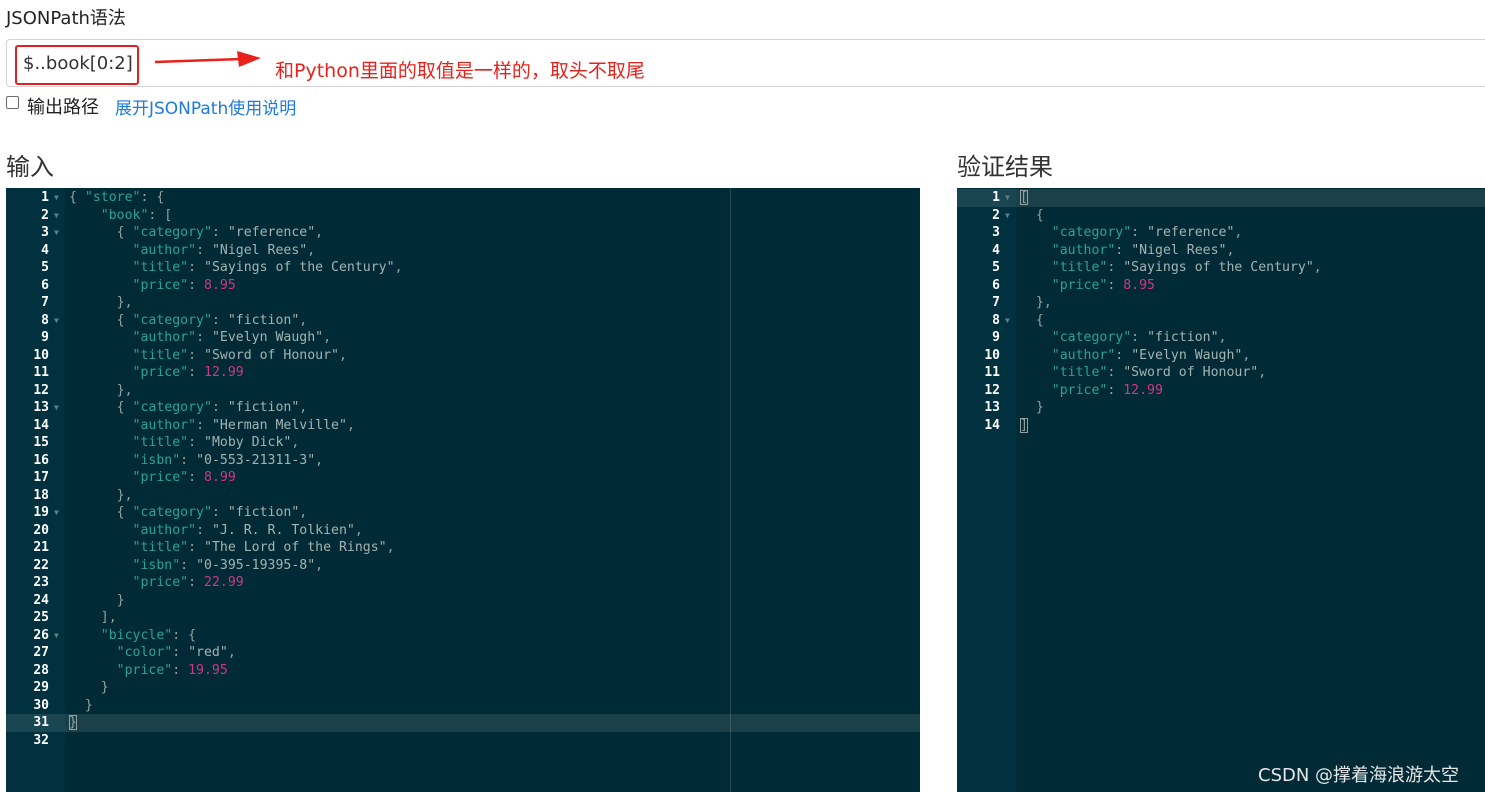 The height and width of the screenshot is (792, 1485). I want to click on line-number: 11, so click(41, 372).